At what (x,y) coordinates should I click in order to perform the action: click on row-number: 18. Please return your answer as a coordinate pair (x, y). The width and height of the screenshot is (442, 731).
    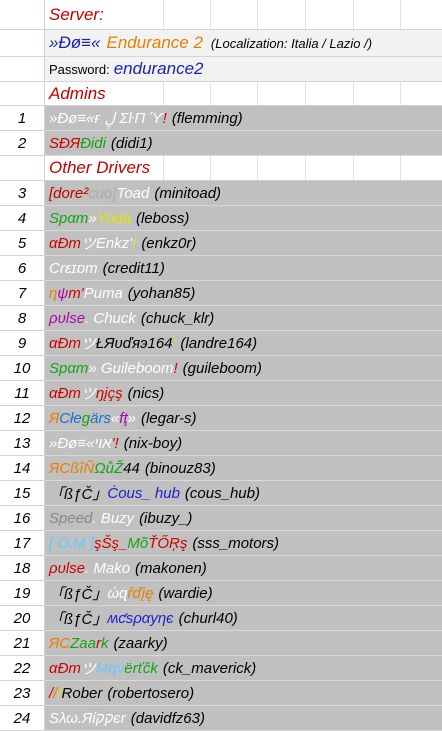
    Looking at the image, I should click on (22, 568).